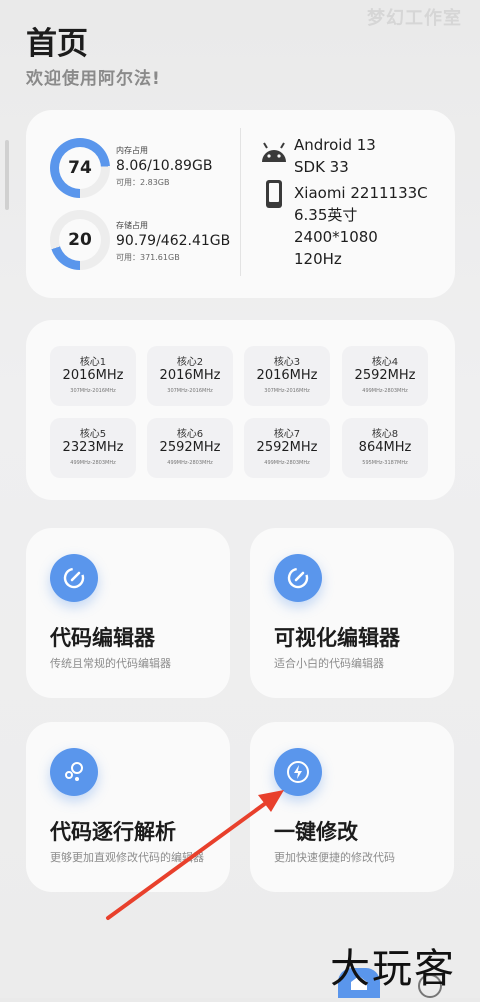  Describe the element at coordinates (393, 969) in the screenshot. I see `site-watermark: 大玩客` at that location.